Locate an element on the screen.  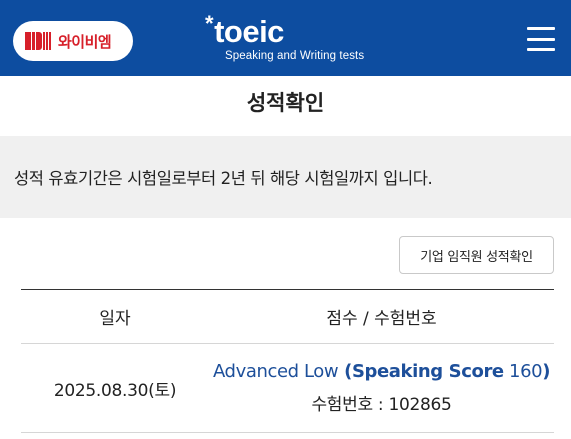
score-label: Speaking Score is located at coordinates (427, 371).